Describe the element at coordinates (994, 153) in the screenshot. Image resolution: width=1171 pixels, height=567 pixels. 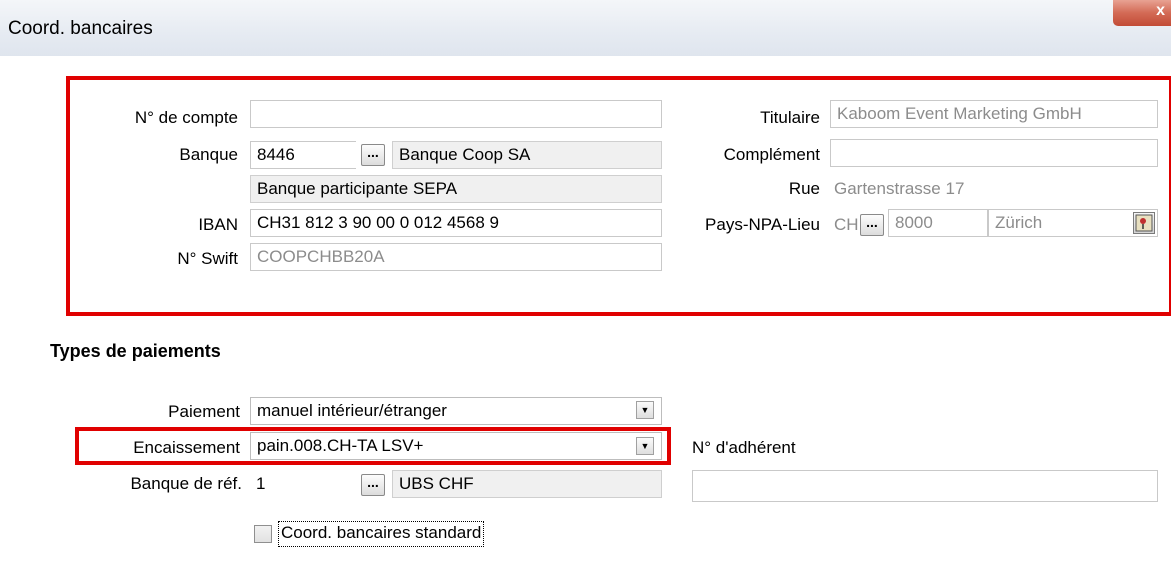
I see `complement-input` at that location.